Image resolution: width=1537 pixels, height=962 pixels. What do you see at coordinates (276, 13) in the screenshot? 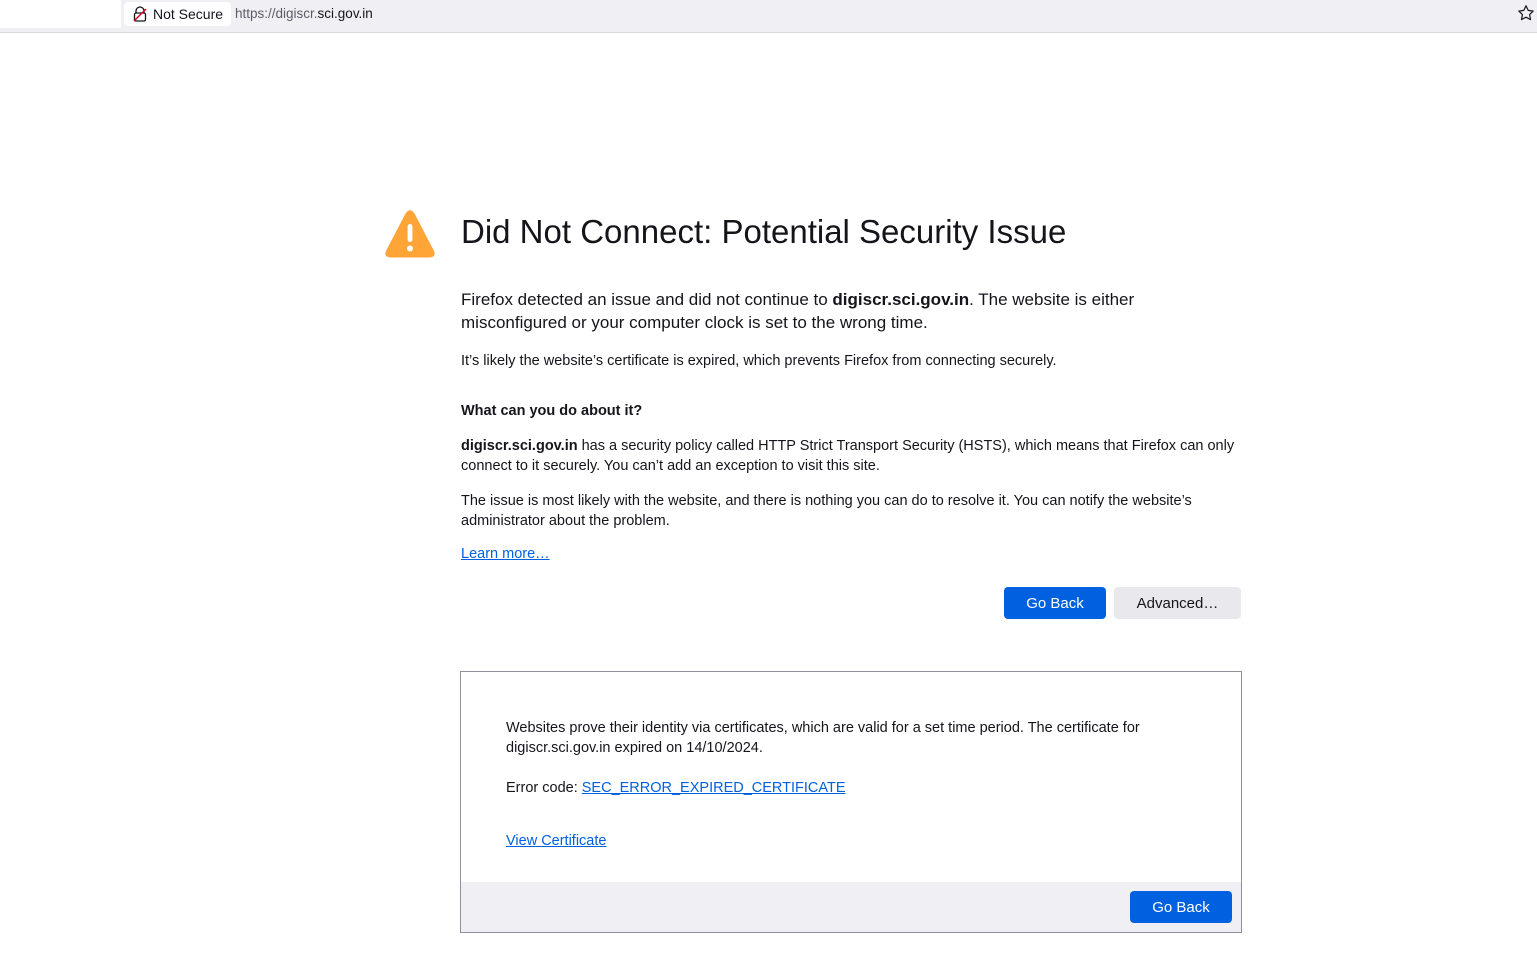
I see `url-scheme: https://digiscr.` at bounding box center [276, 13].